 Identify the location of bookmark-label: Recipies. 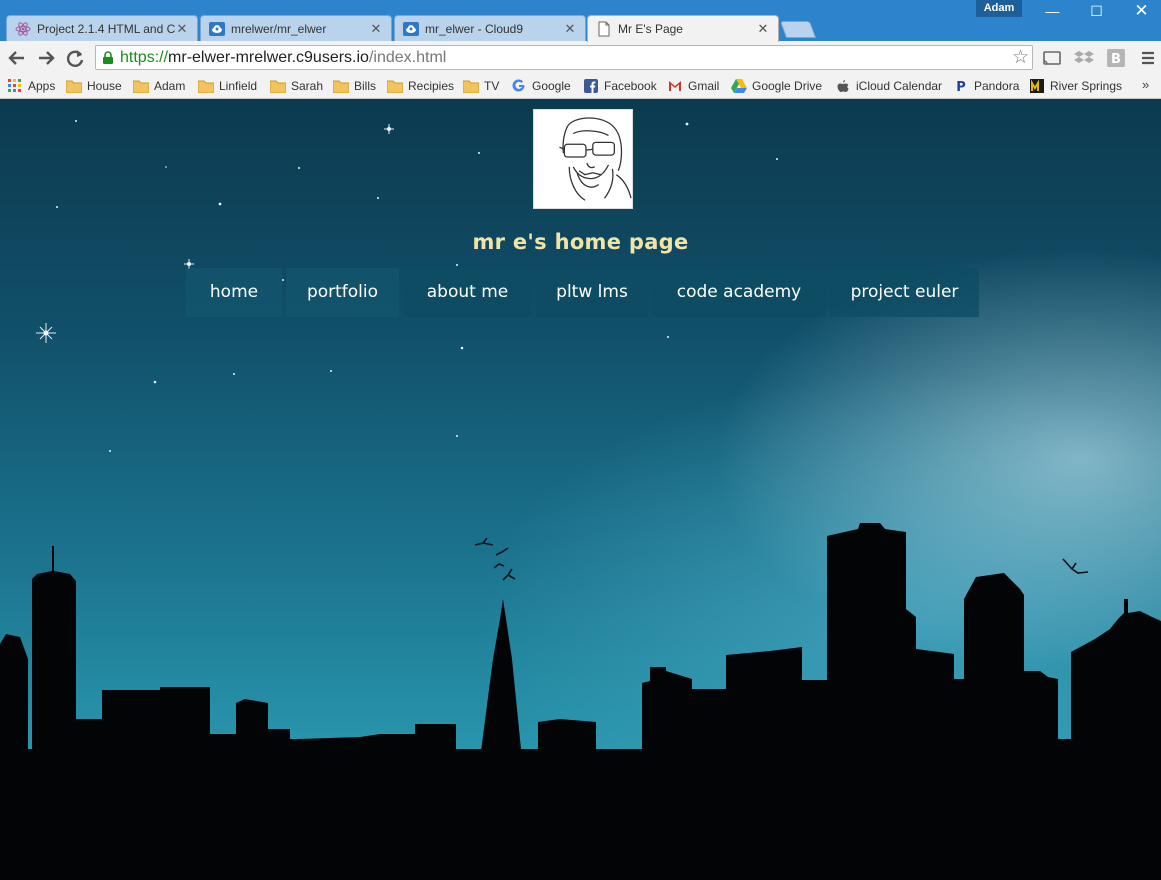
(431, 86).